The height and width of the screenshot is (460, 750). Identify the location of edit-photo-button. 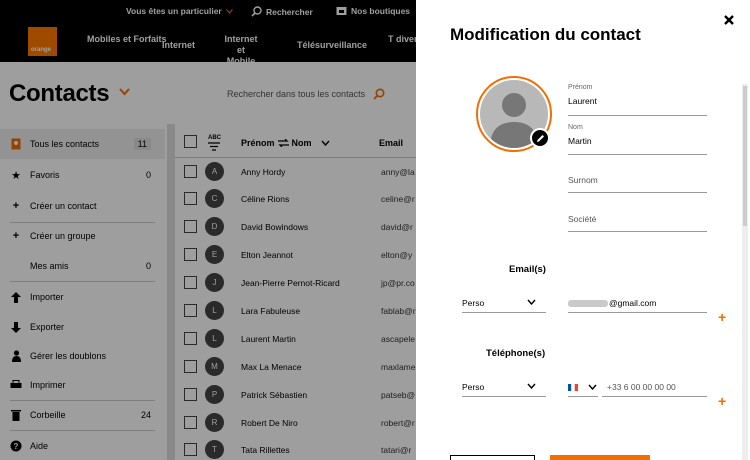
(540, 138).